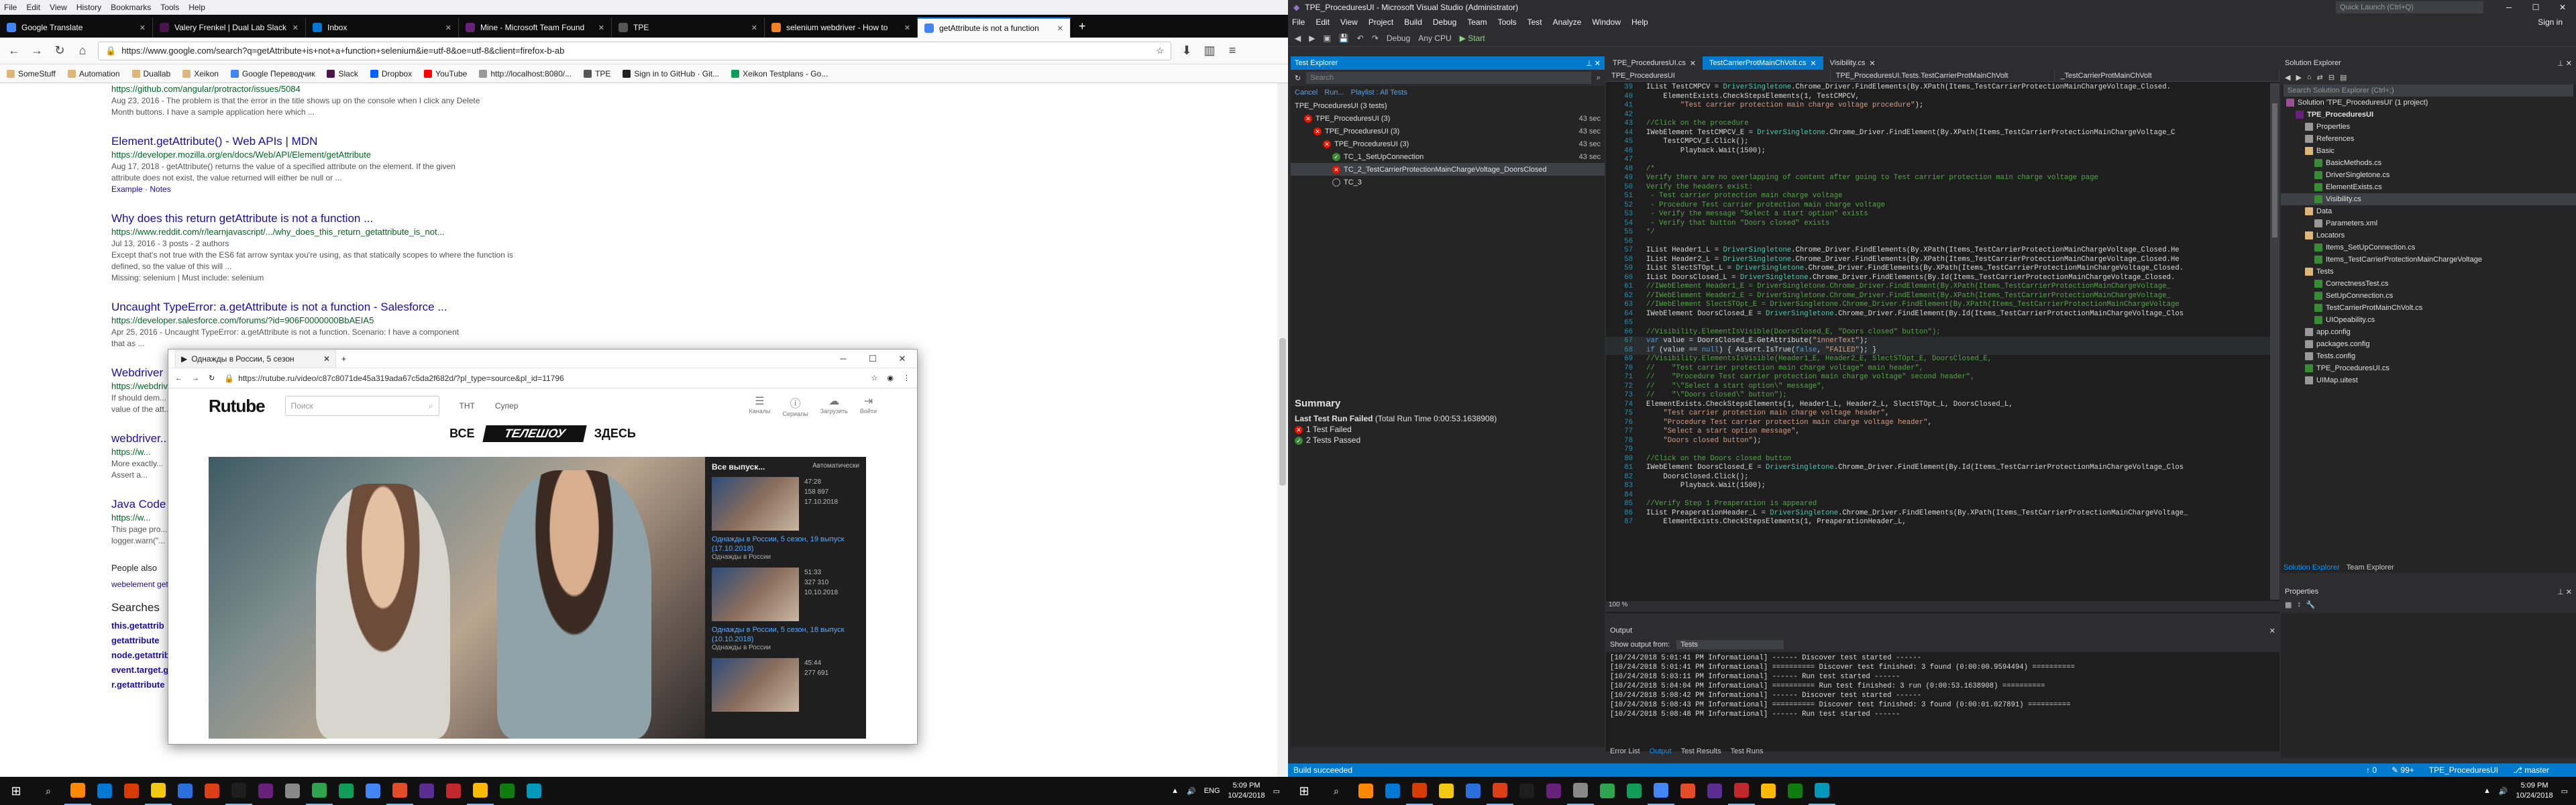 This screenshot has height=805, width=2576. What do you see at coordinates (2428, 127) in the screenshot?
I see `solution-node: Properties` at bounding box center [2428, 127].